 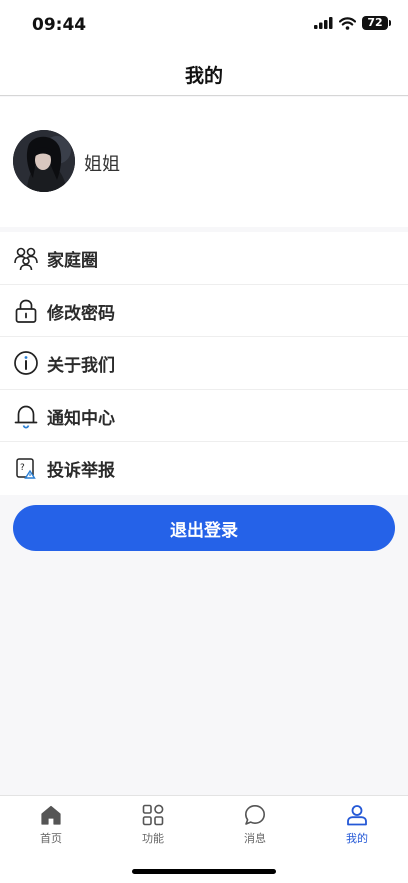 I want to click on report-icon: ?, so click(x=26, y=468).